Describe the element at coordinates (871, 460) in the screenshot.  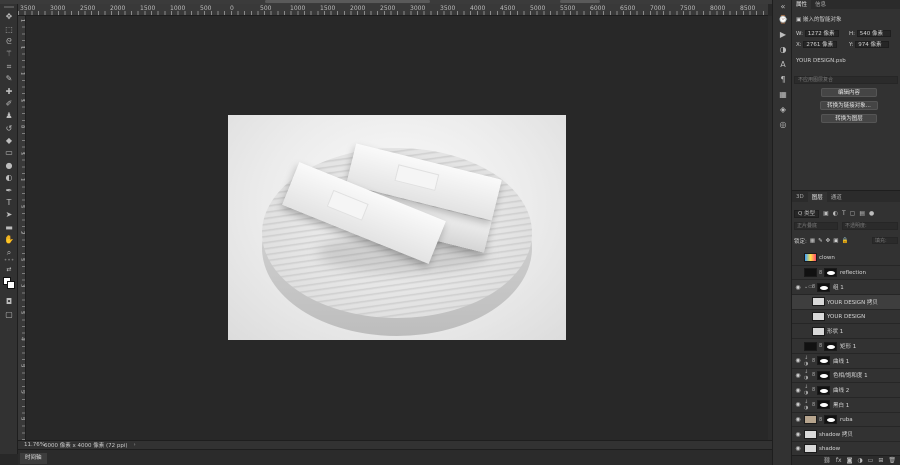
I see `new-group-icon: ▭` at that location.